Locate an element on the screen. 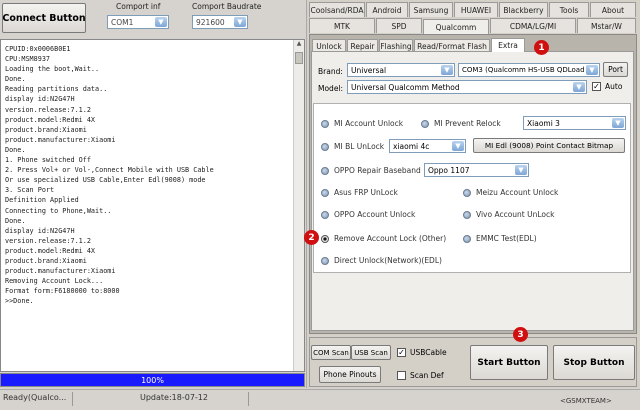  tab-qualcomm: Qualcomm is located at coordinates (456, 26).